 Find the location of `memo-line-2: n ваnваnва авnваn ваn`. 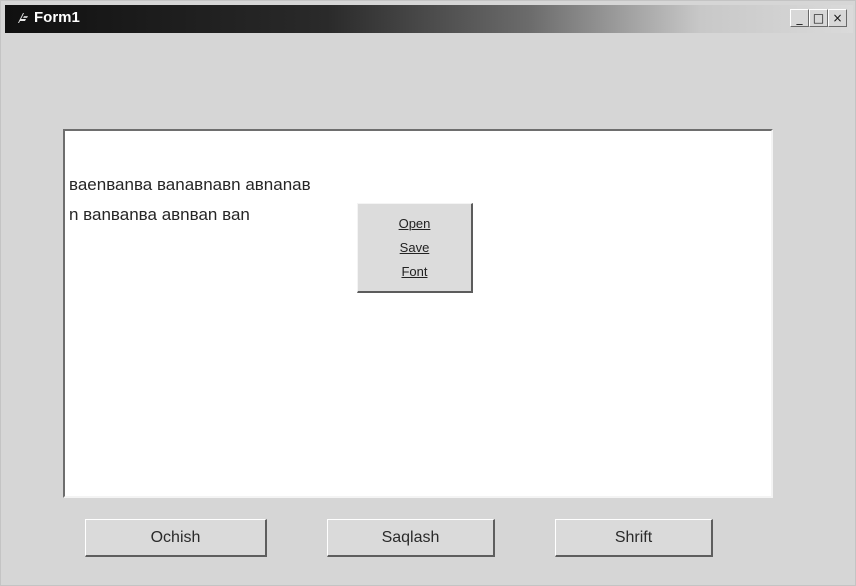

memo-line-2: n ваnваnва авnваn ваn is located at coordinates (159, 214).